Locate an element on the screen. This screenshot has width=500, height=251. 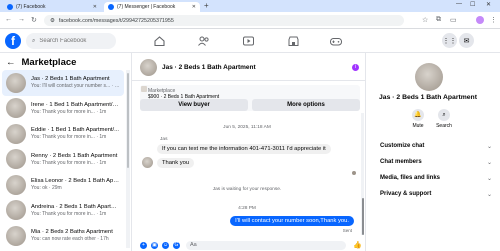
like-icon: 👍 is located at coordinates (357, 245).